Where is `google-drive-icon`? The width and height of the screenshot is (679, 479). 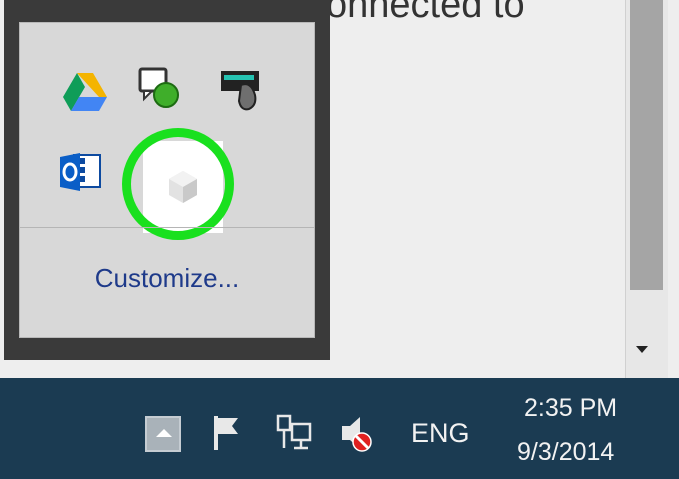
google-drive-icon is located at coordinates (85, 91).